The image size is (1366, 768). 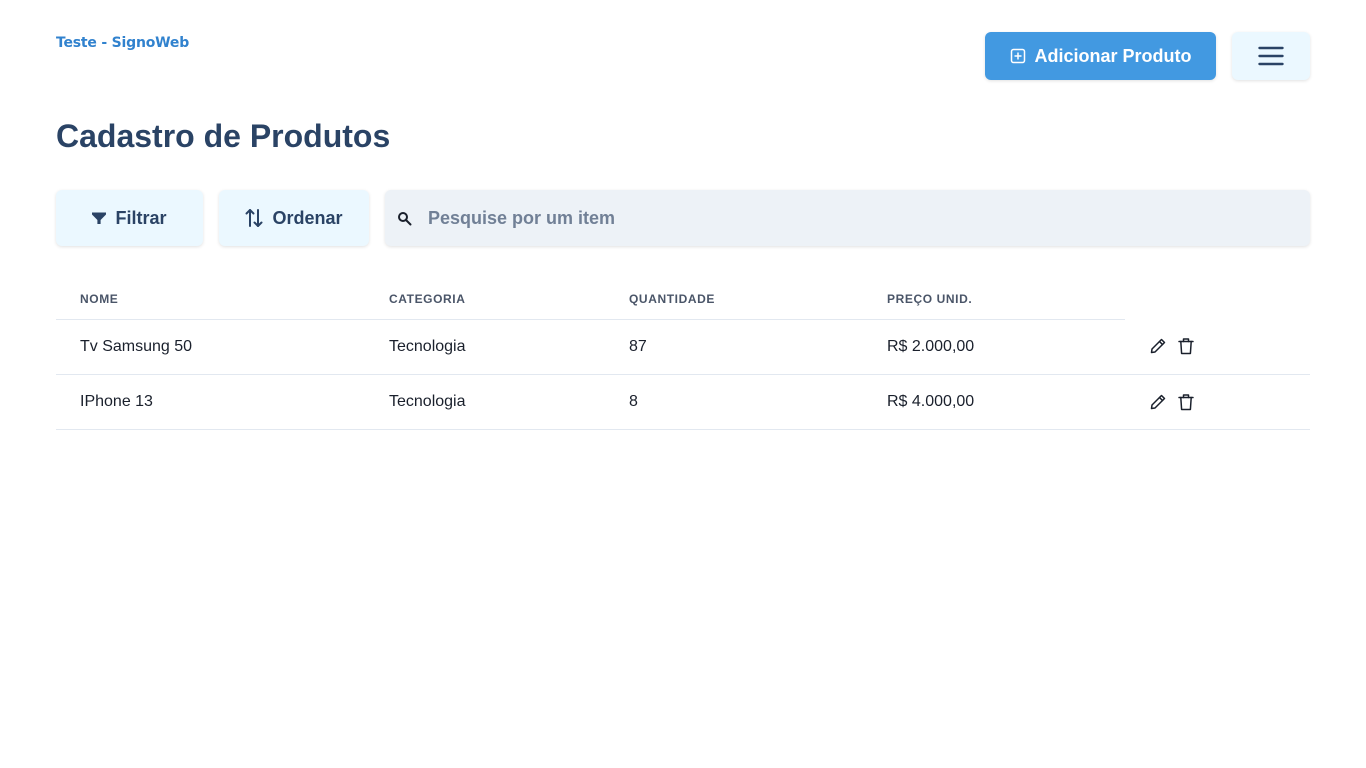 What do you see at coordinates (994, 347) in the screenshot?
I see `cell-preco: R$ 2.000,00` at bounding box center [994, 347].